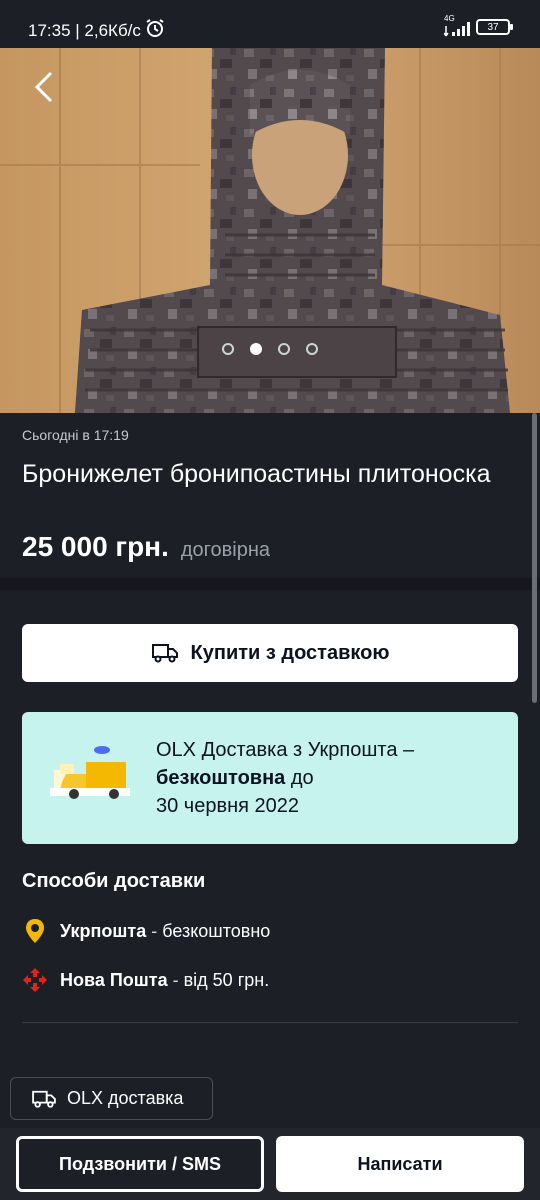  Describe the element at coordinates (256, 349) in the screenshot. I see `gallery-dot-active` at that location.